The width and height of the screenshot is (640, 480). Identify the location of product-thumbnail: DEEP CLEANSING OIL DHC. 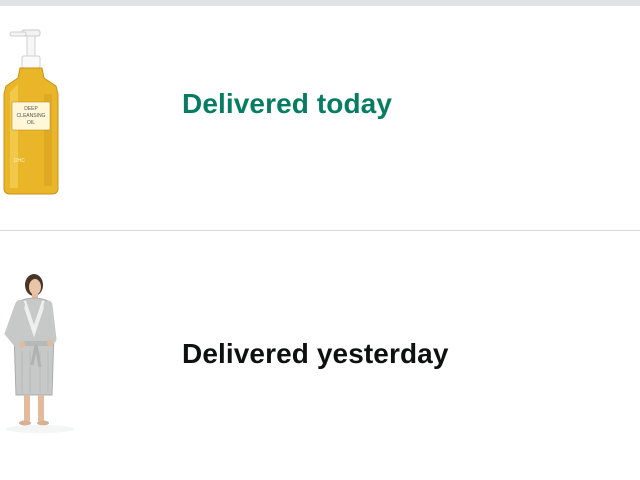
(46, 113).